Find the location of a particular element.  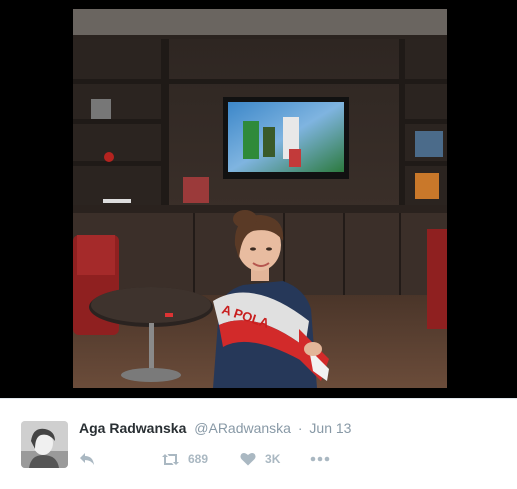

heart-icon is located at coordinates (248, 459).